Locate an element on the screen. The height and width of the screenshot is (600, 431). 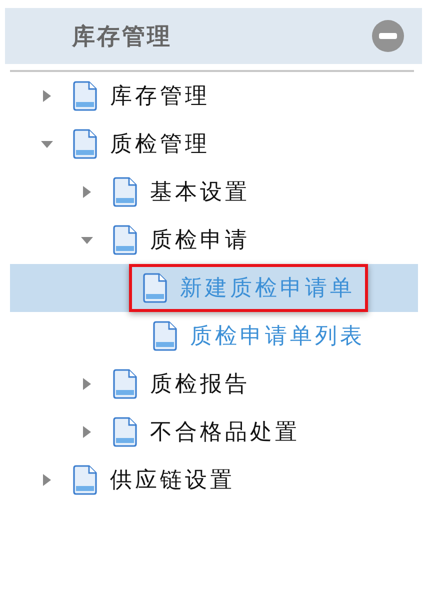
tree-item: 库存管理 is located at coordinates (160, 96).